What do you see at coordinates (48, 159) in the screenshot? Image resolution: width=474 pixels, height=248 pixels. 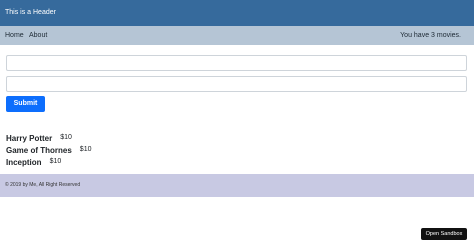 I see `list-item: Inception $10` at bounding box center [48, 159].